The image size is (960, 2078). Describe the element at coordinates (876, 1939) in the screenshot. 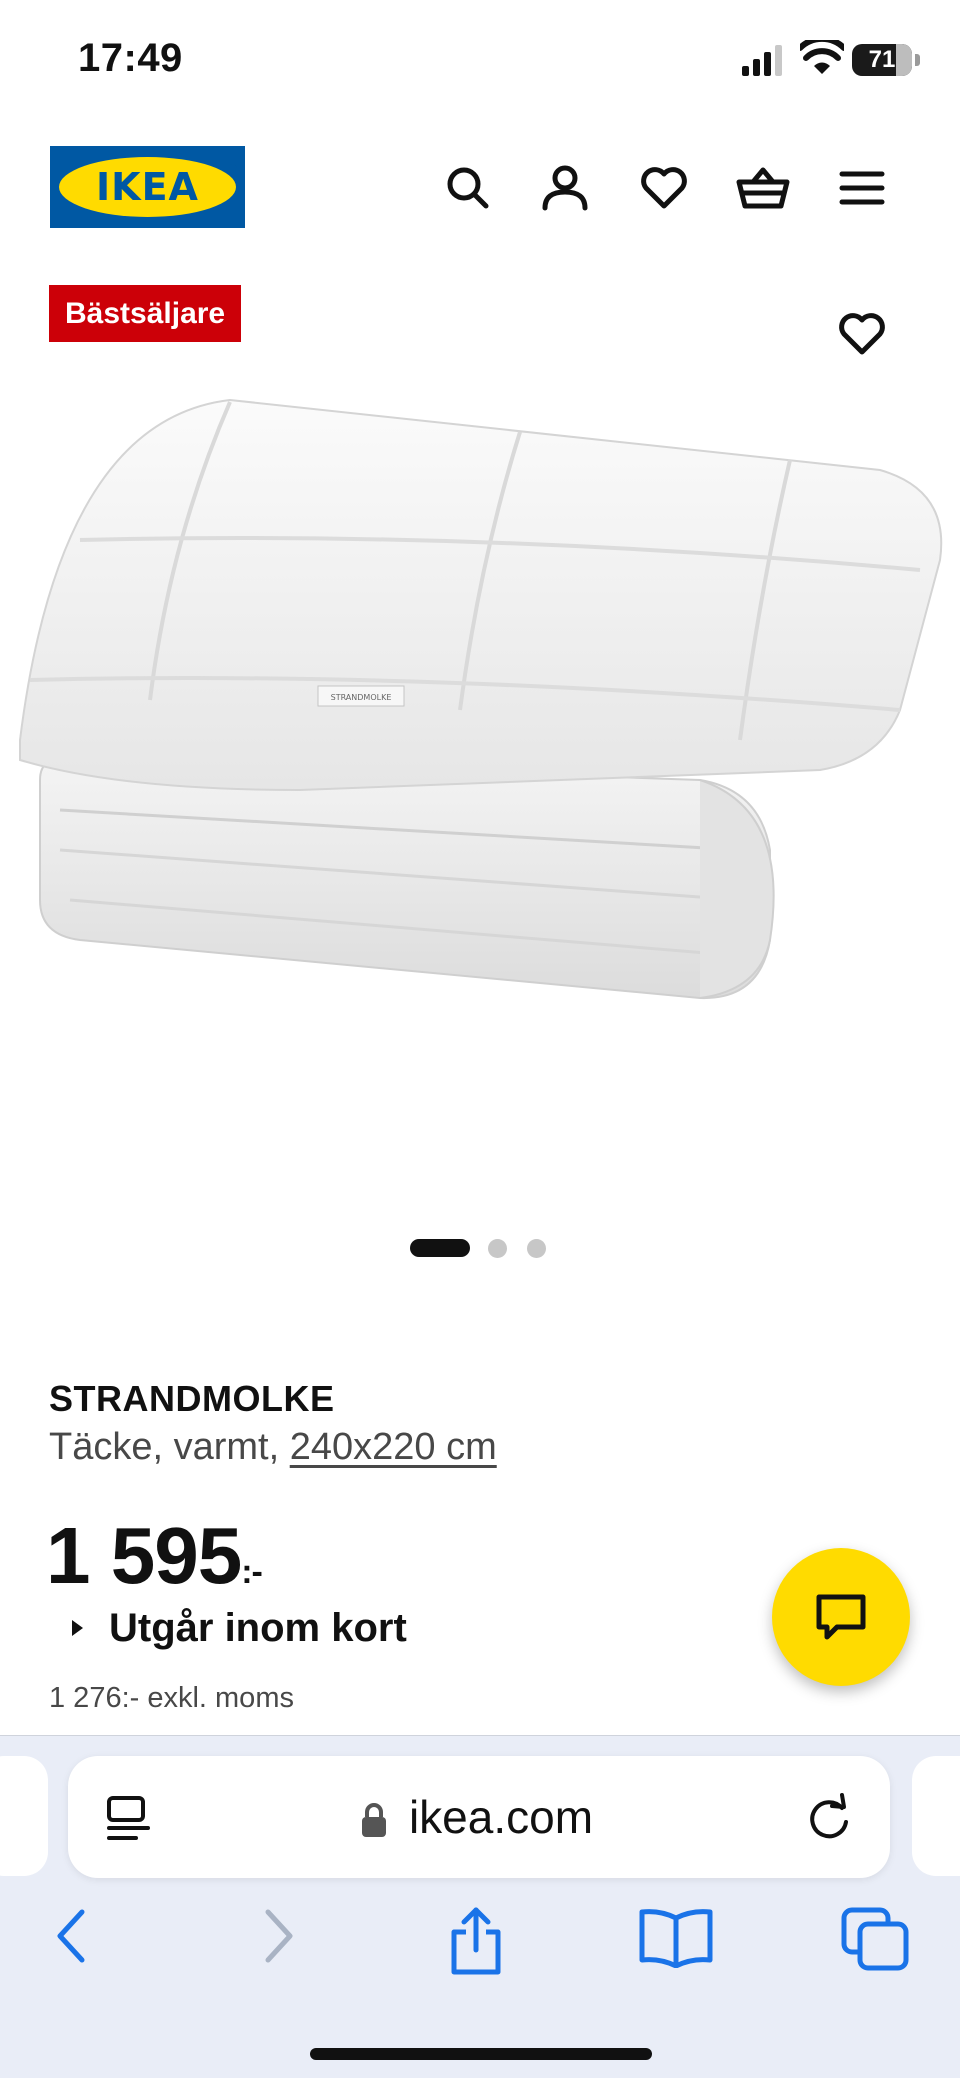

I see `tabs-icon` at that location.